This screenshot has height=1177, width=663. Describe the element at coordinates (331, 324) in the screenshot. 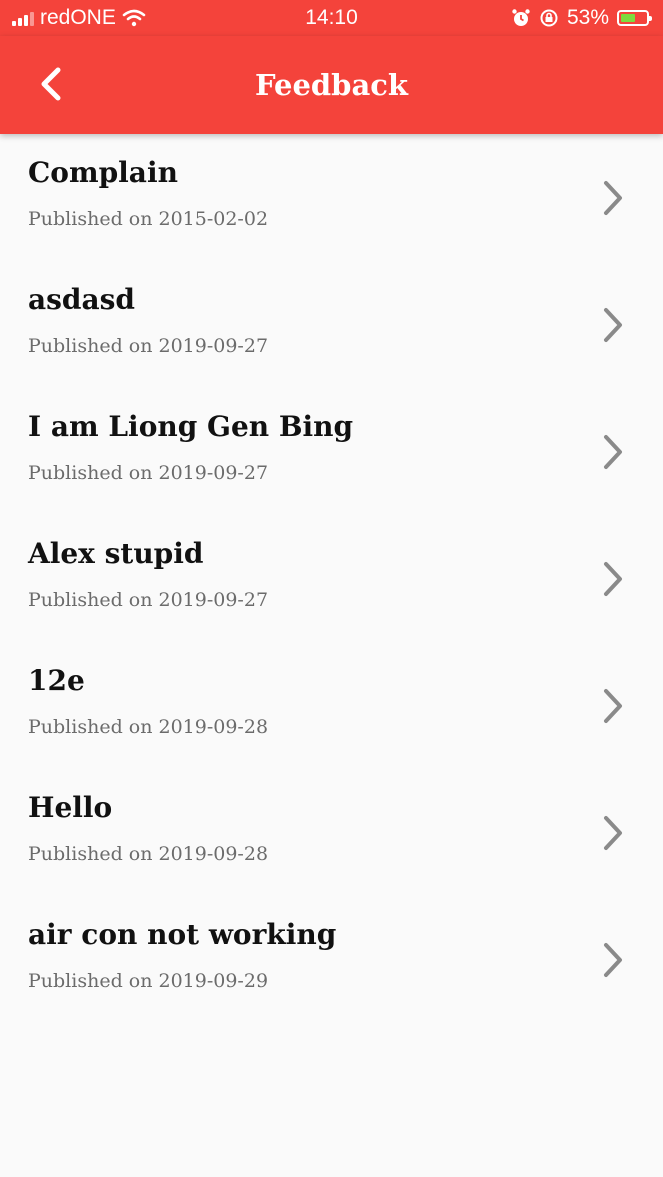

I see `list-item: asdasd Published on 2019-09-27` at that location.